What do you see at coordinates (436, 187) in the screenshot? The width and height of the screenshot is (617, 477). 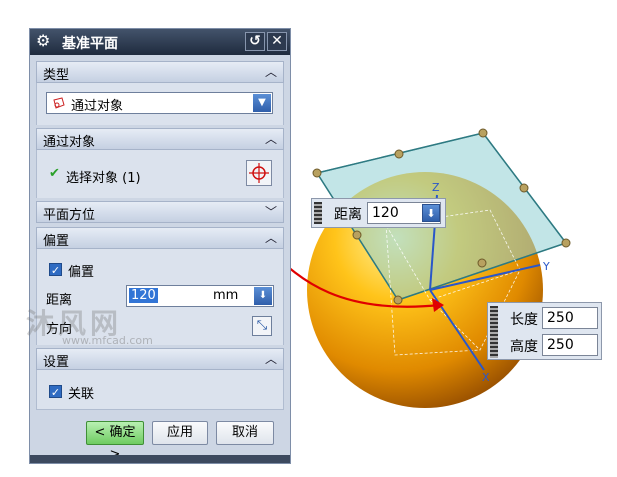 I see `axis-z-label: Z` at bounding box center [436, 187].